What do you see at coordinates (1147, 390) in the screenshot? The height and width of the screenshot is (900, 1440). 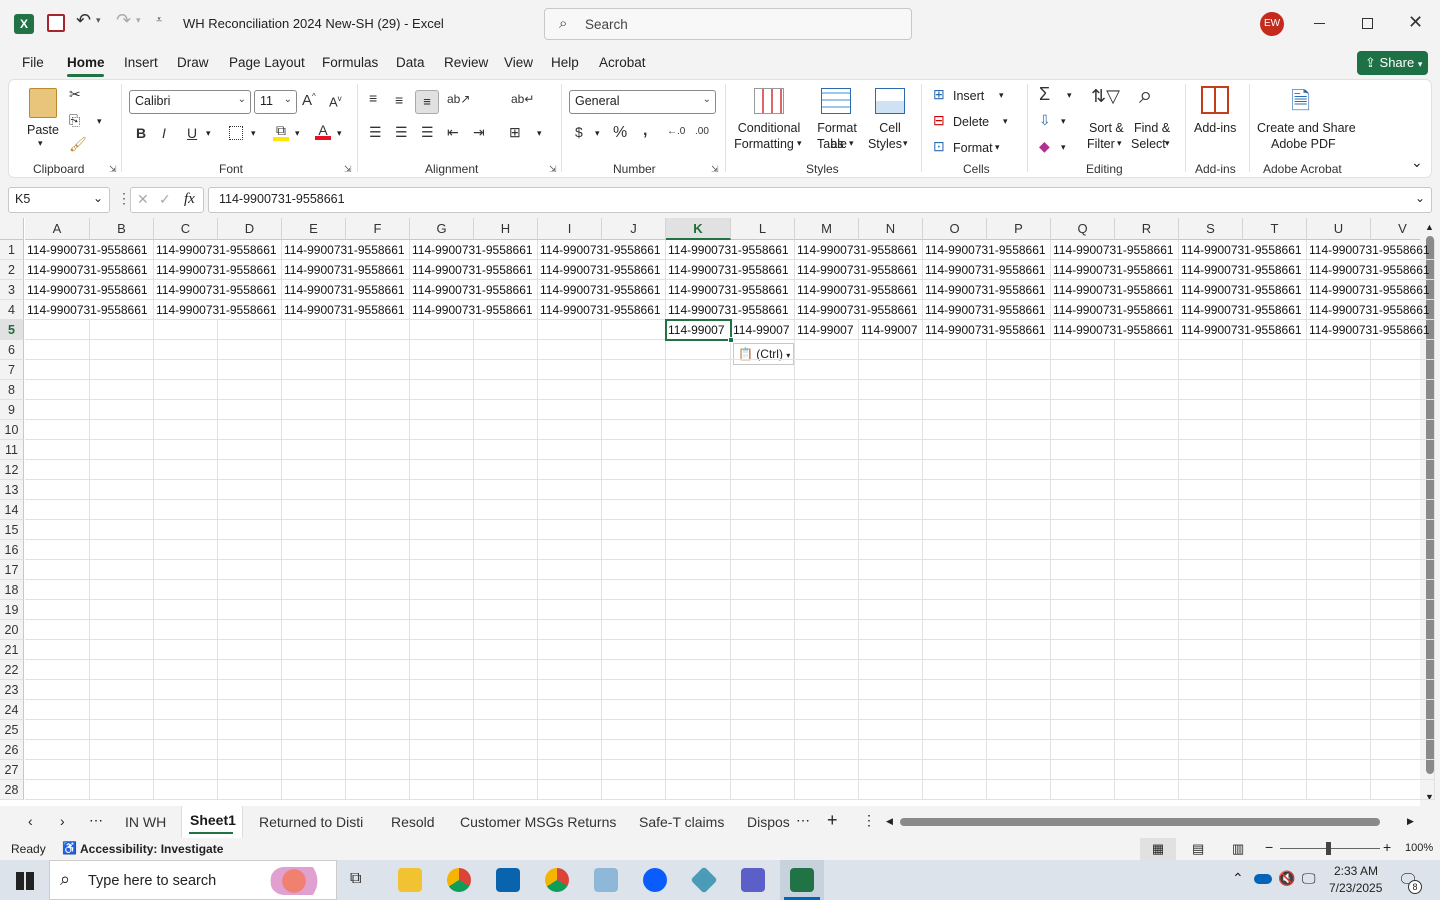 I see `cell-r8` at bounding box center [1147, 390].